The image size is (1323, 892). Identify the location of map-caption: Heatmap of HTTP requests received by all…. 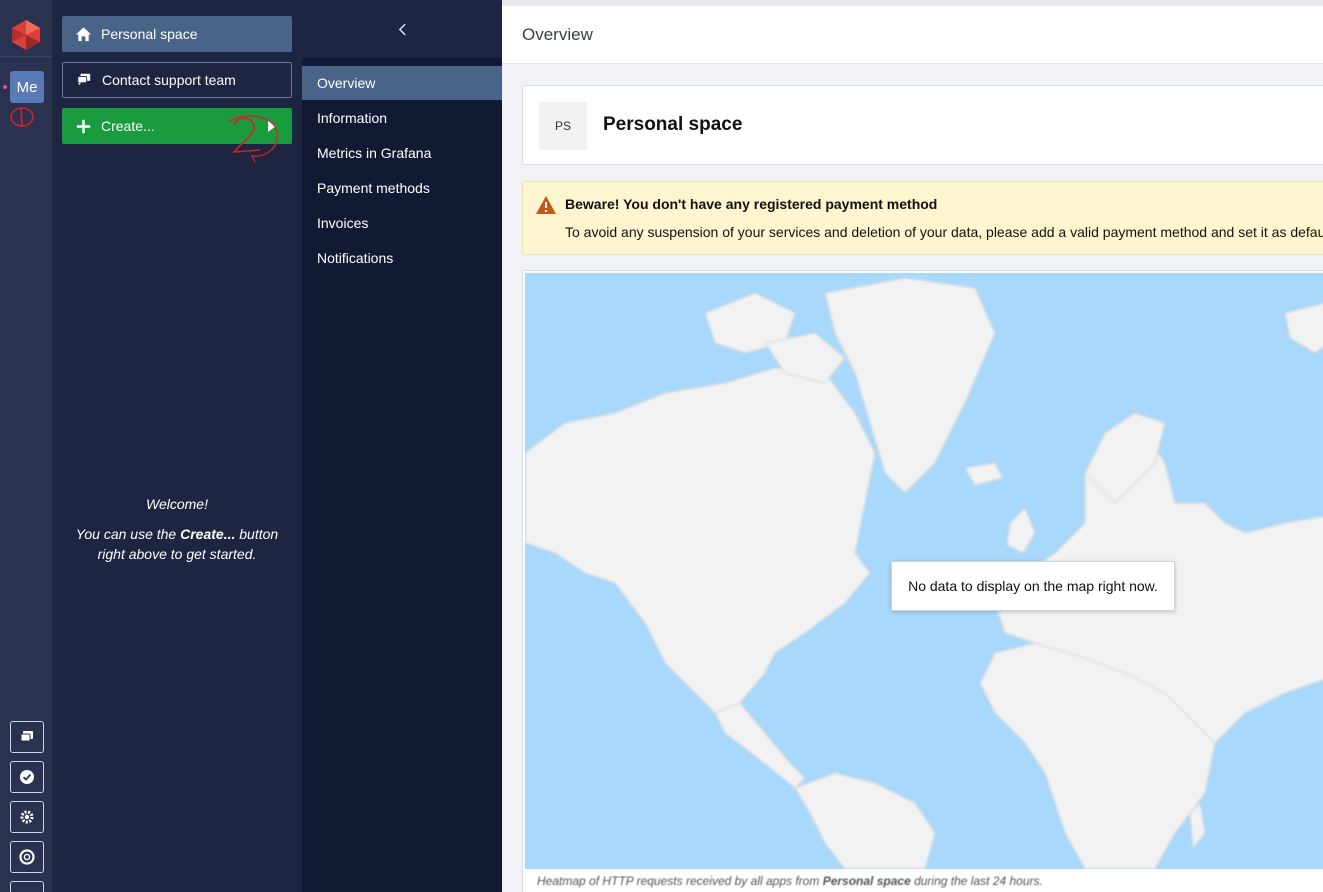
(790, 881).